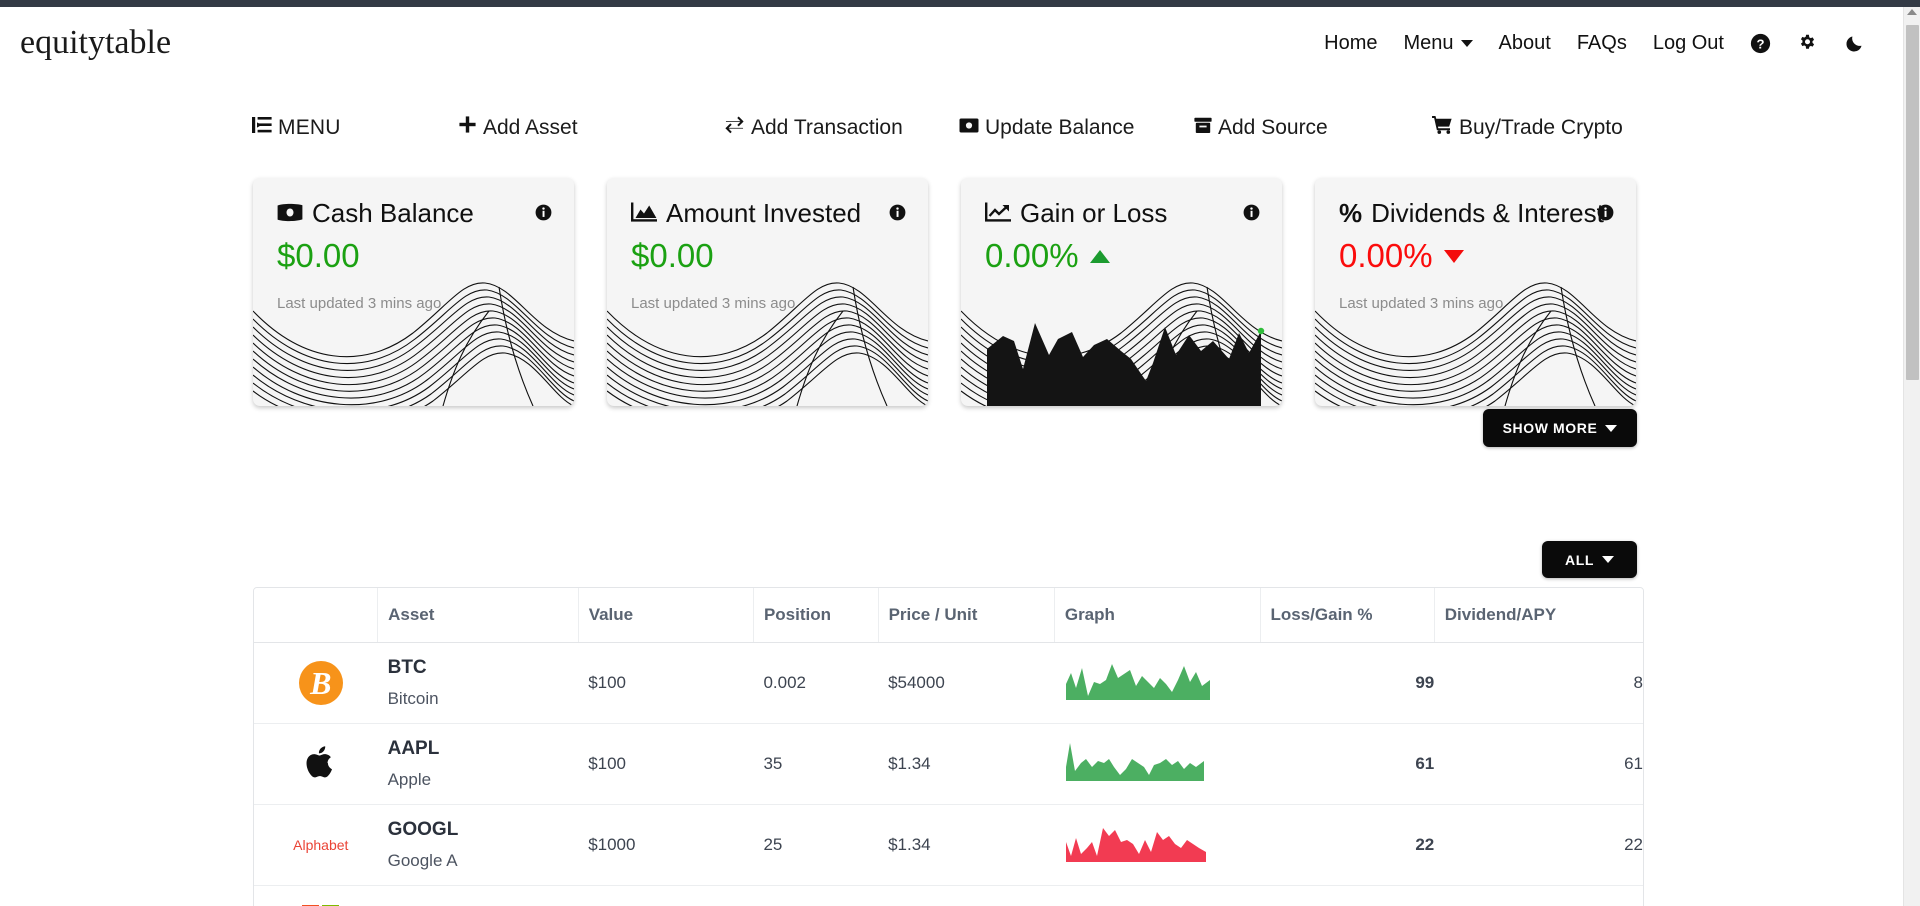  I want to click on card-subtitle: Last updated 3 mins ago, so click(1421, 303).